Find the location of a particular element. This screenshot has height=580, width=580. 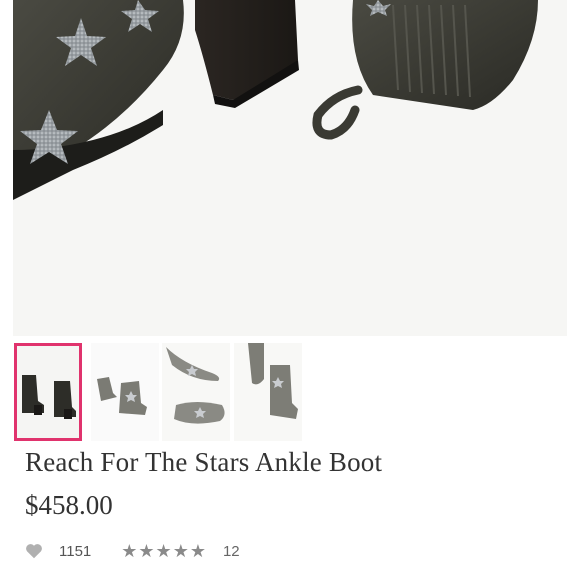

review-count: 12 is located at coordinates (231, 551).